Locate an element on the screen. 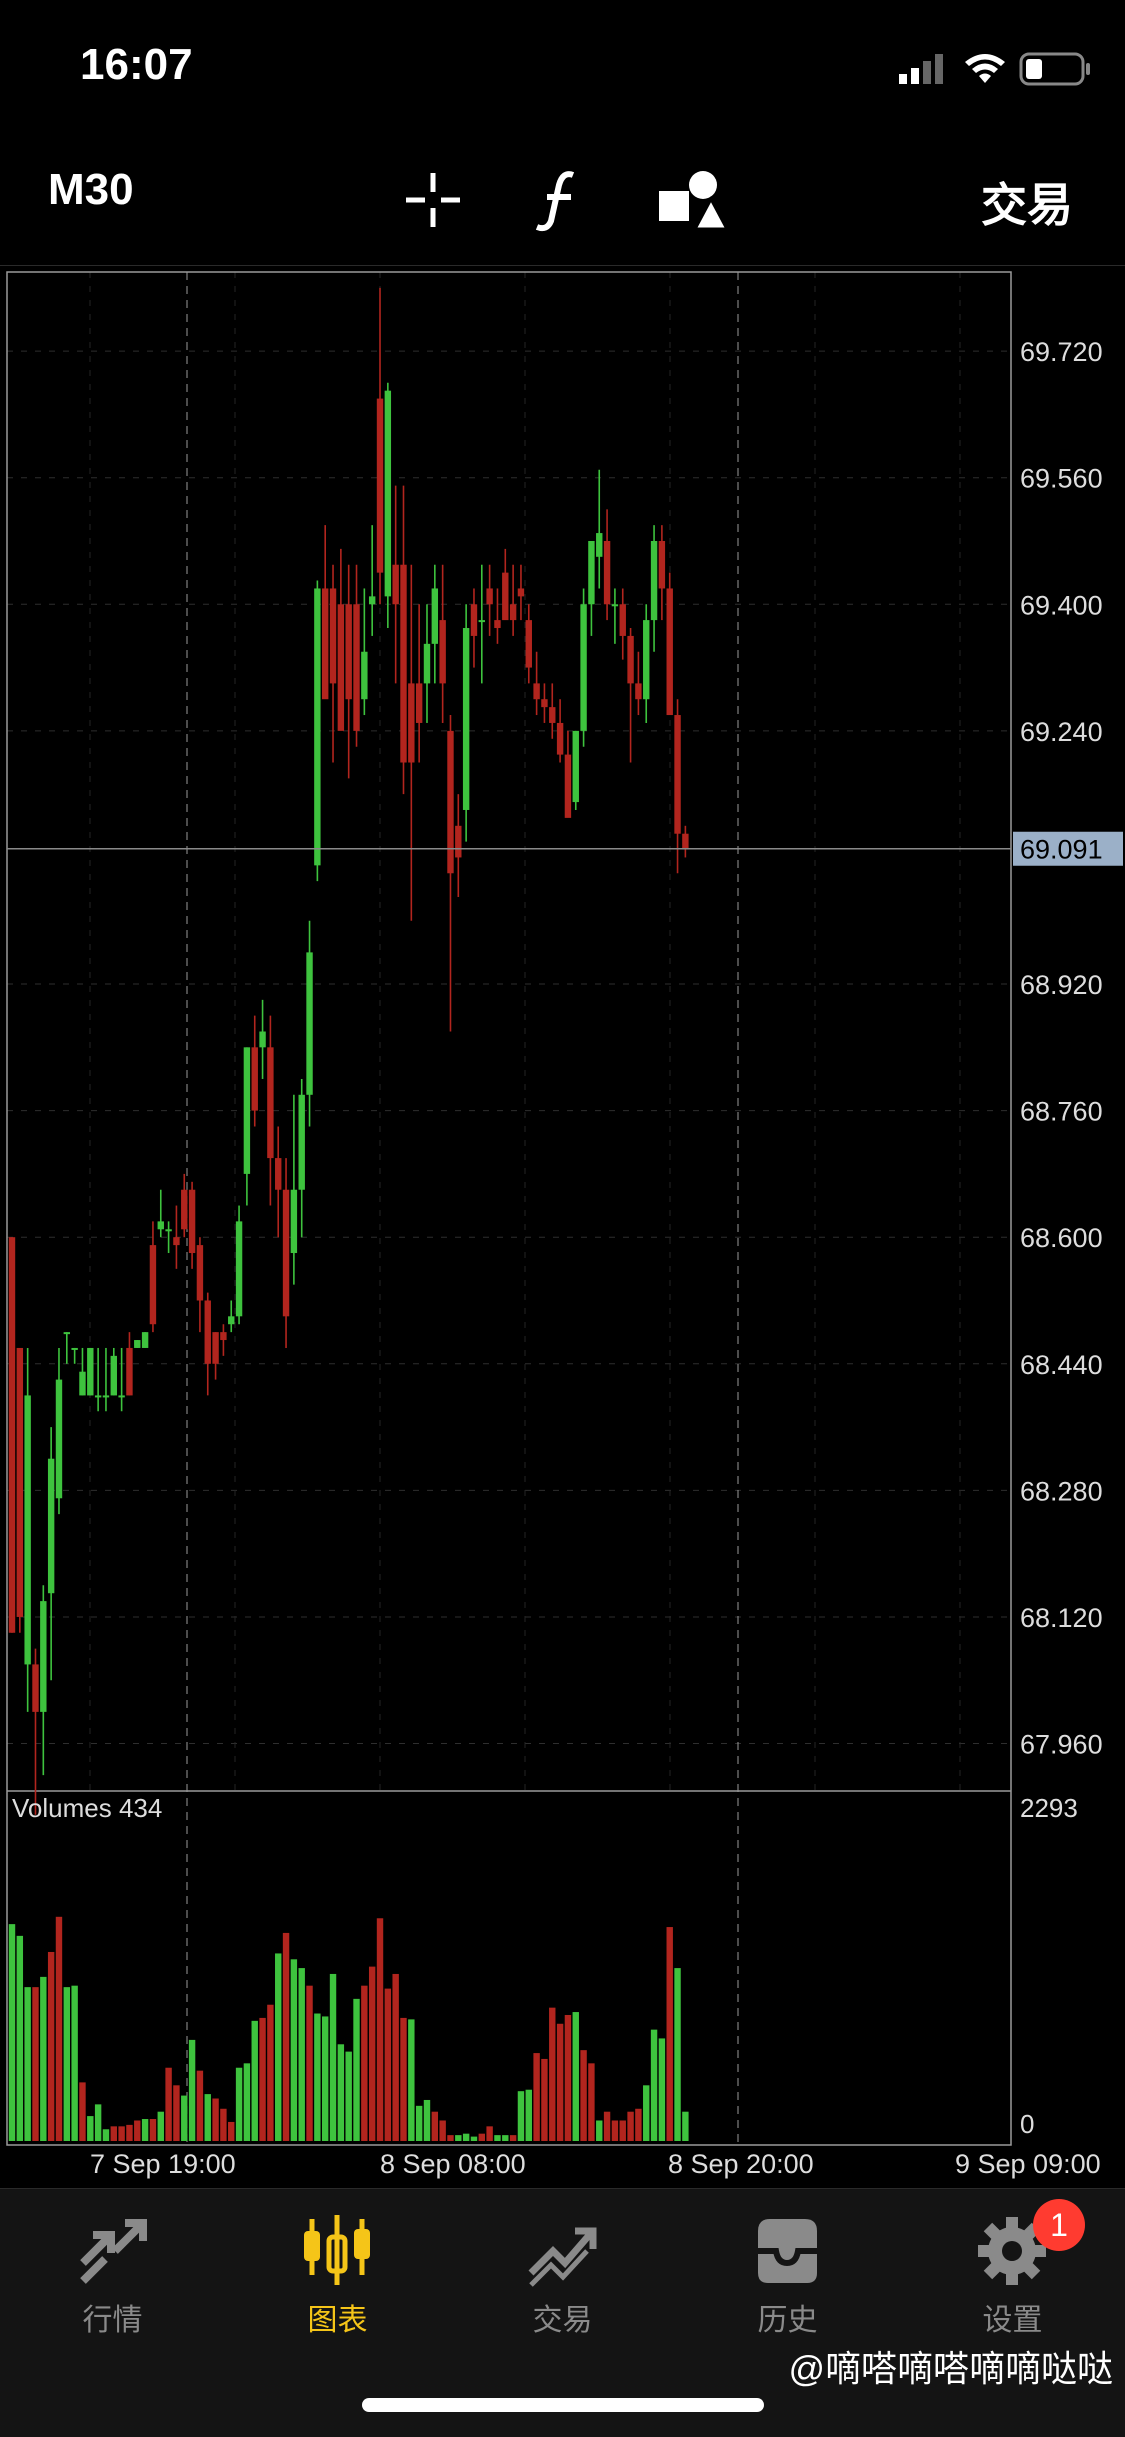 The height and width of the screenshot is (2437, 1125). notification-badge: 1 is located at coordinates (1059, 2225).